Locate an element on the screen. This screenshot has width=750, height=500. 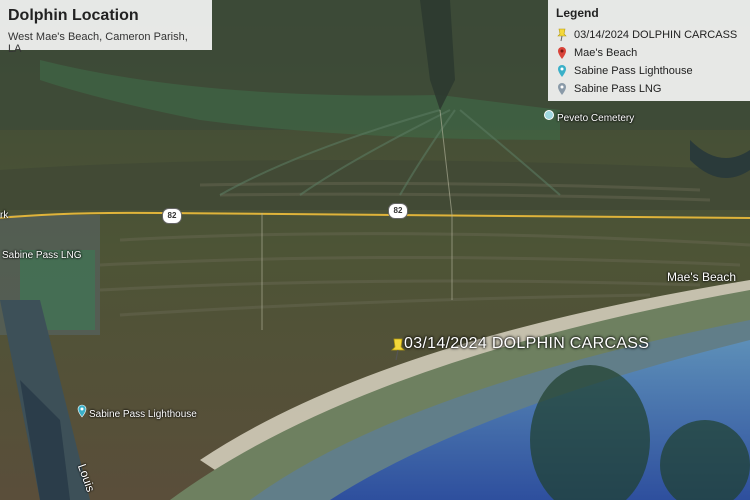
highway-82-shield-west: 82 is located at coordinates (172, 216).